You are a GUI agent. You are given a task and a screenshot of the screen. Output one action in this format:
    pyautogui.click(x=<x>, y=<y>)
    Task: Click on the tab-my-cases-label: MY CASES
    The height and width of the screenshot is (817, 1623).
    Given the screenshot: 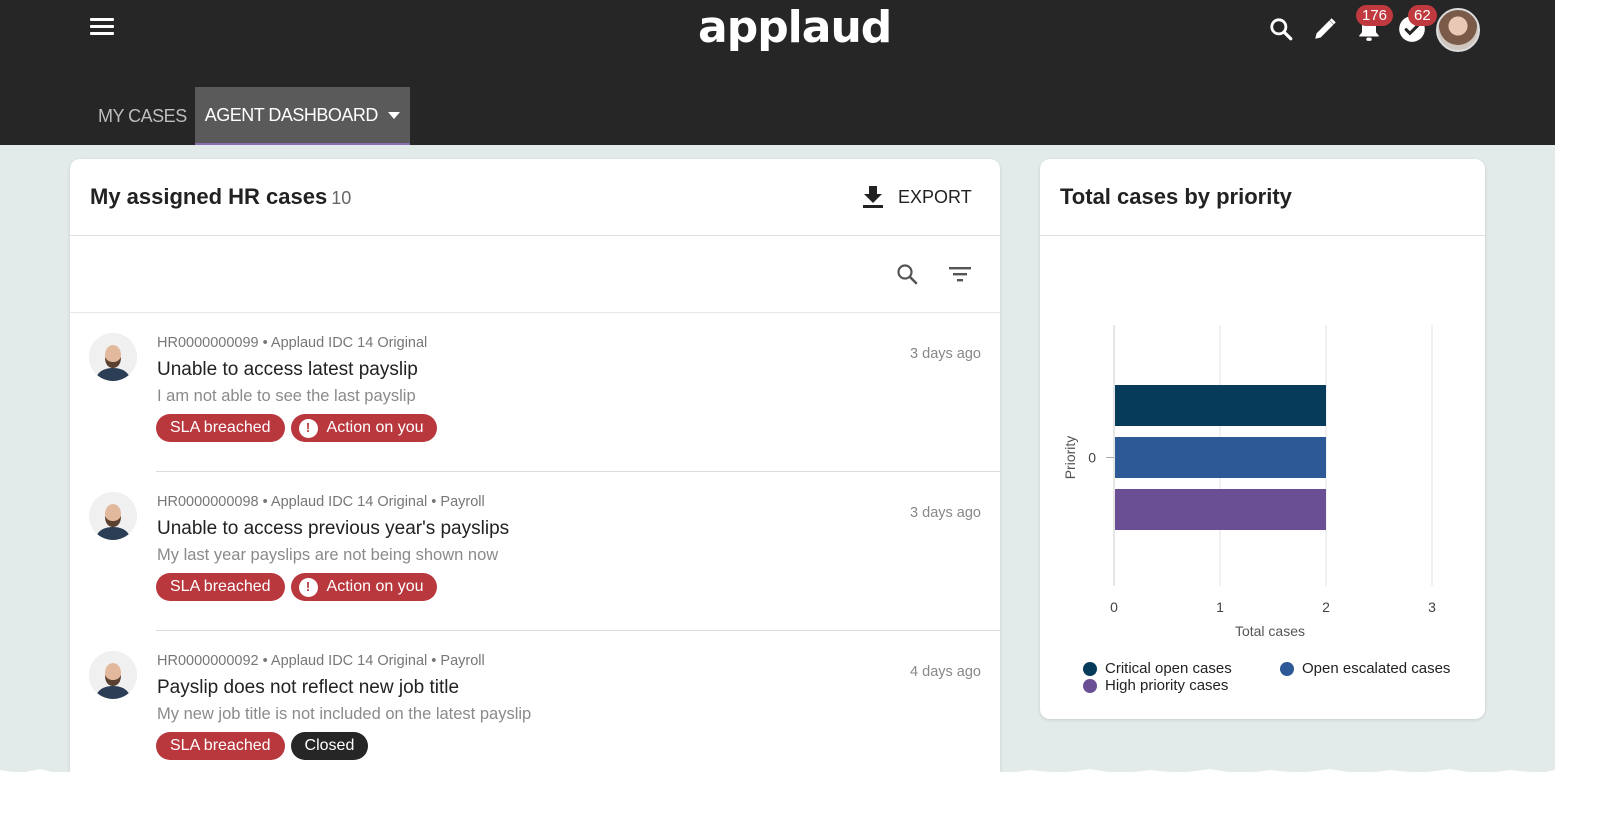 What is the action you would take?
    pyautogui.click(x=142, y=115)
    